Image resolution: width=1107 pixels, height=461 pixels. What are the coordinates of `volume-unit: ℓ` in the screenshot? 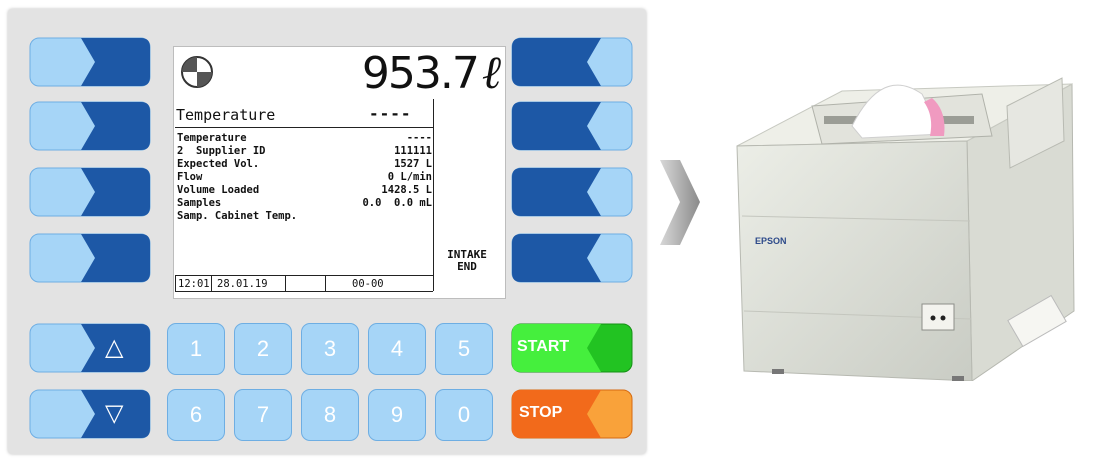 It's located at (491, 72).